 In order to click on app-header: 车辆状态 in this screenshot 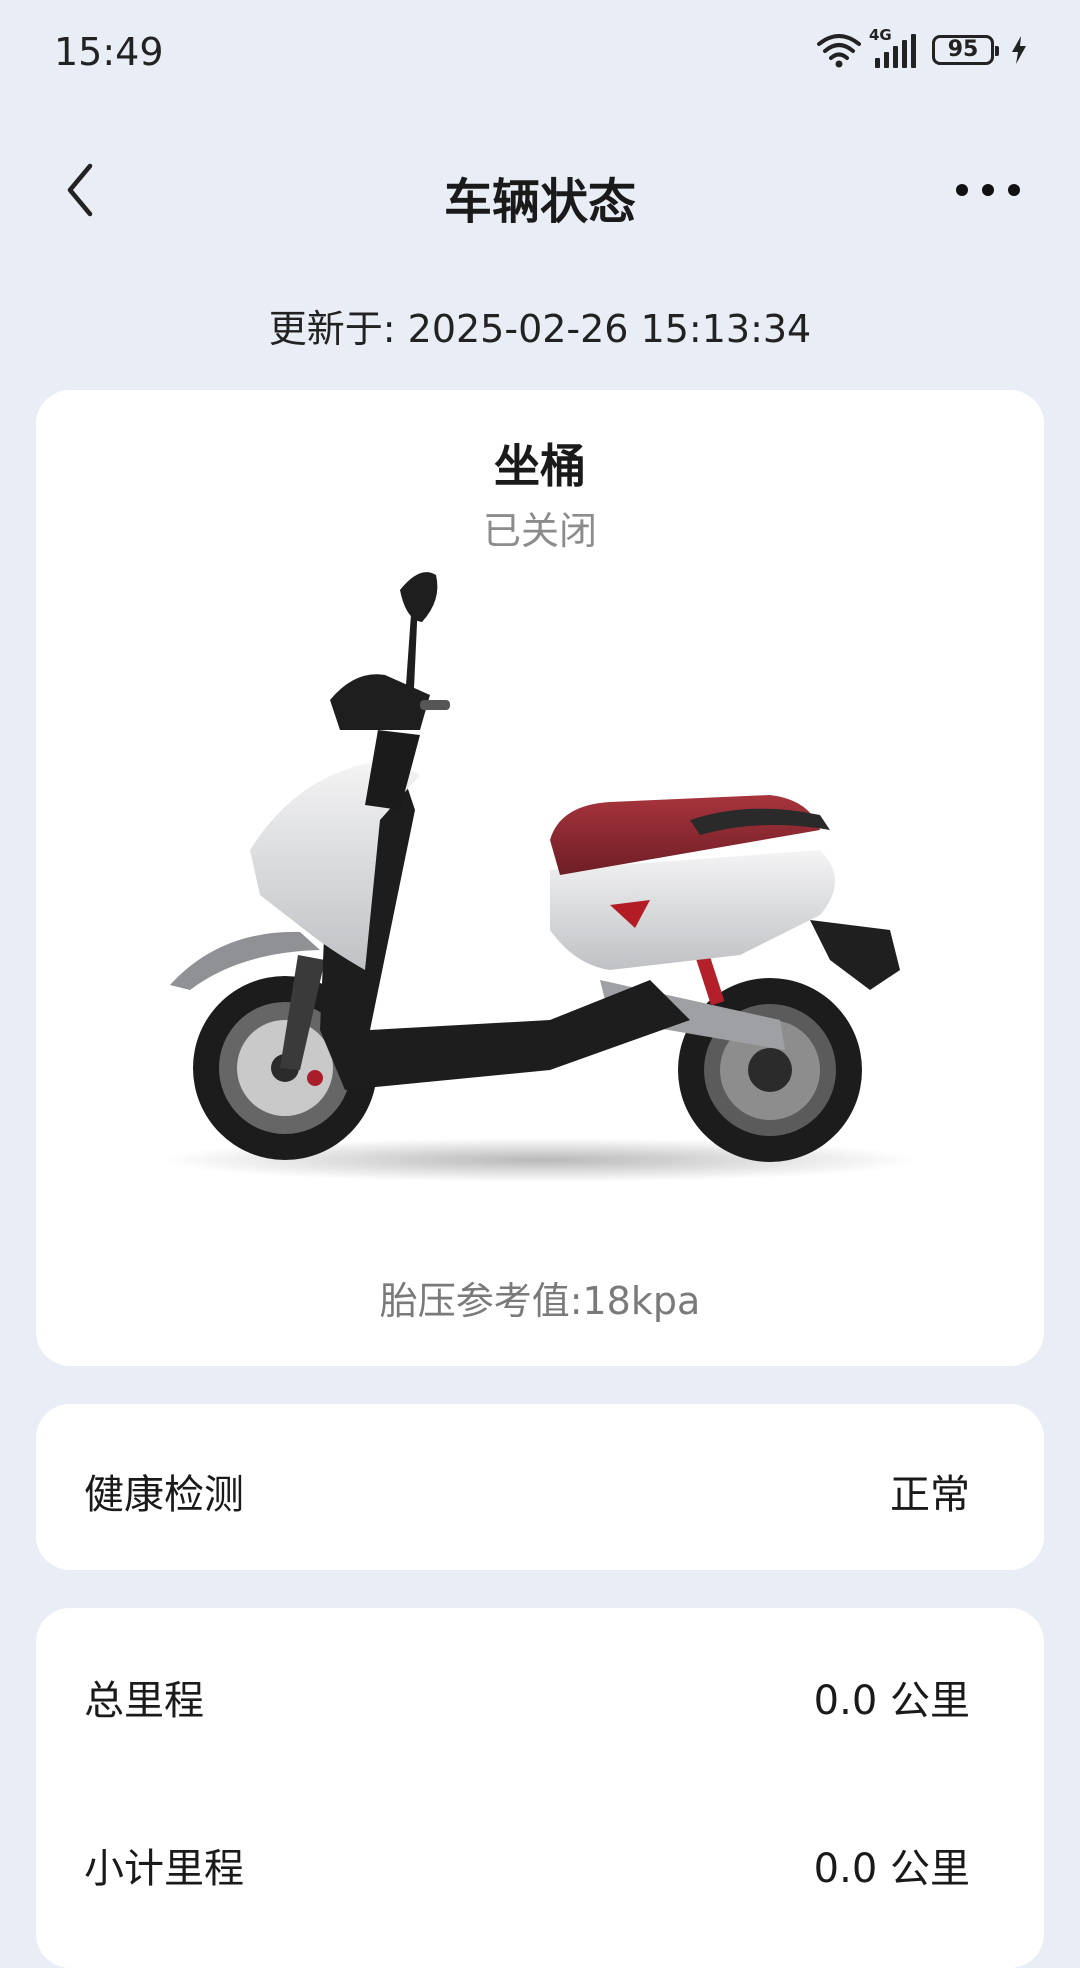, I will do `click(540, 190)`.